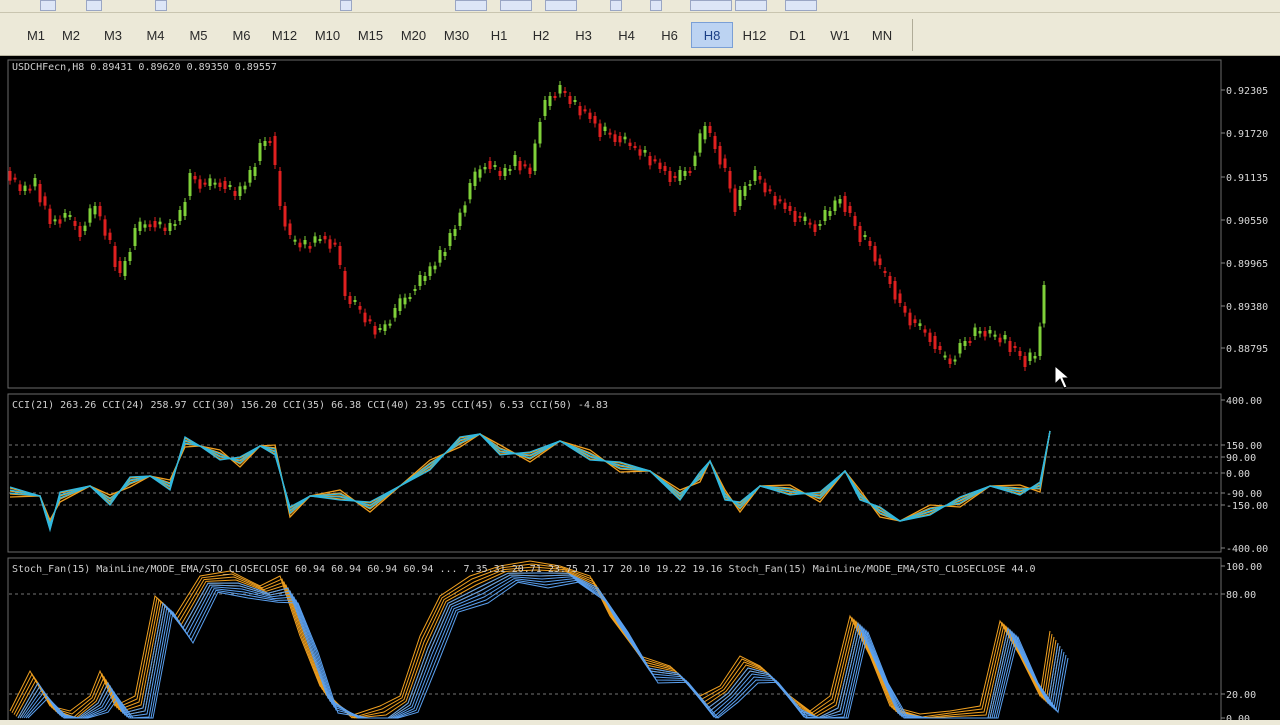 This screenshot has width=1280, height=725. Describe the element at coordinates (456, 35) in the screenshot. I see `timeframe-m30: M30` at that location.